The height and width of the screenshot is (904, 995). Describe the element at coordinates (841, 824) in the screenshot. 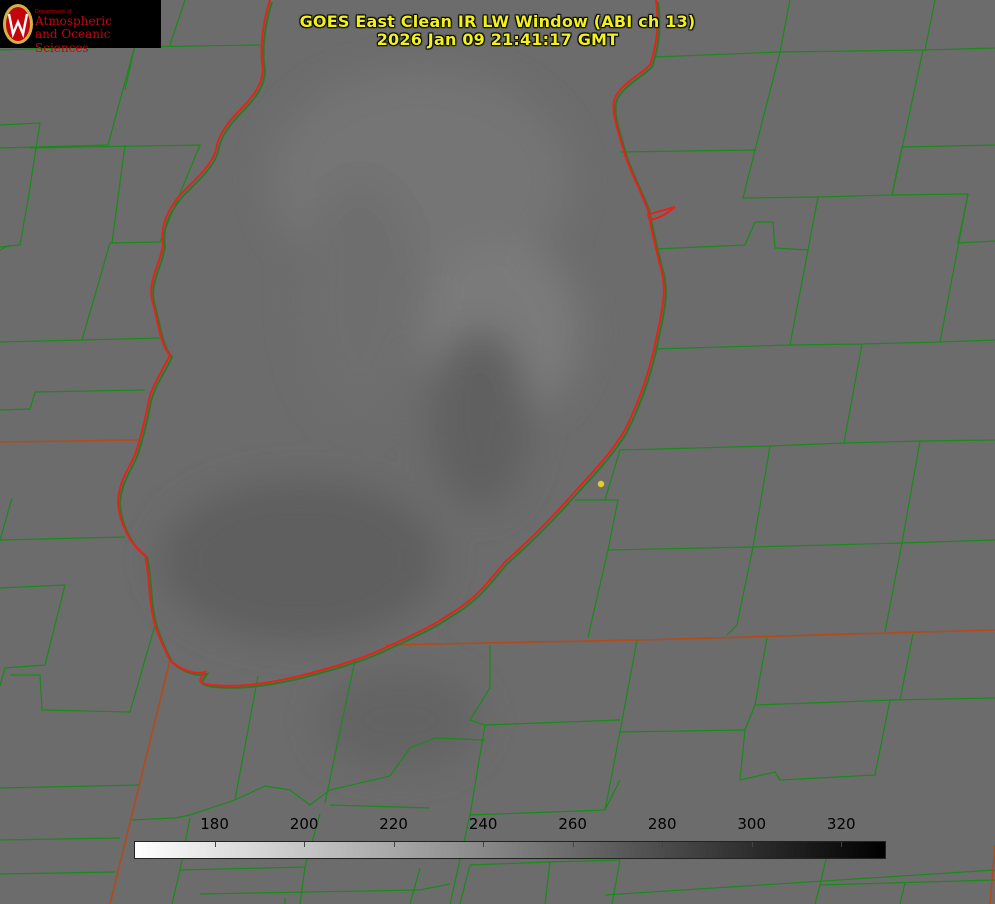

I see `colorbar-tick-label: 320` at that location.